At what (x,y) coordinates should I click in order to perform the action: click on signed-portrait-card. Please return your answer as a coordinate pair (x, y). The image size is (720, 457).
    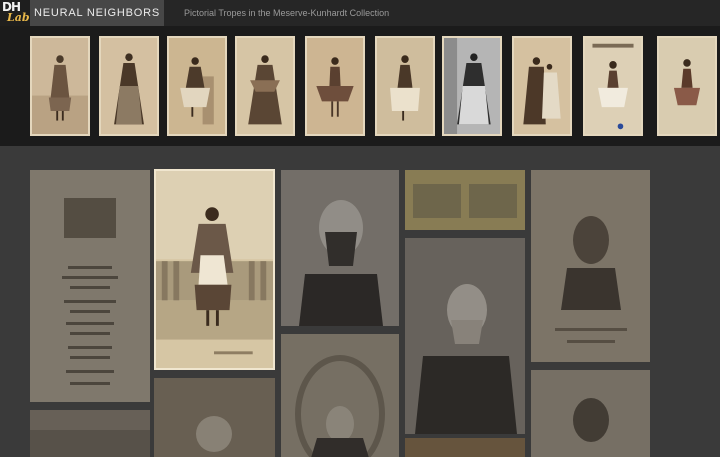
    Looking at the image, I should click on (590, 266).